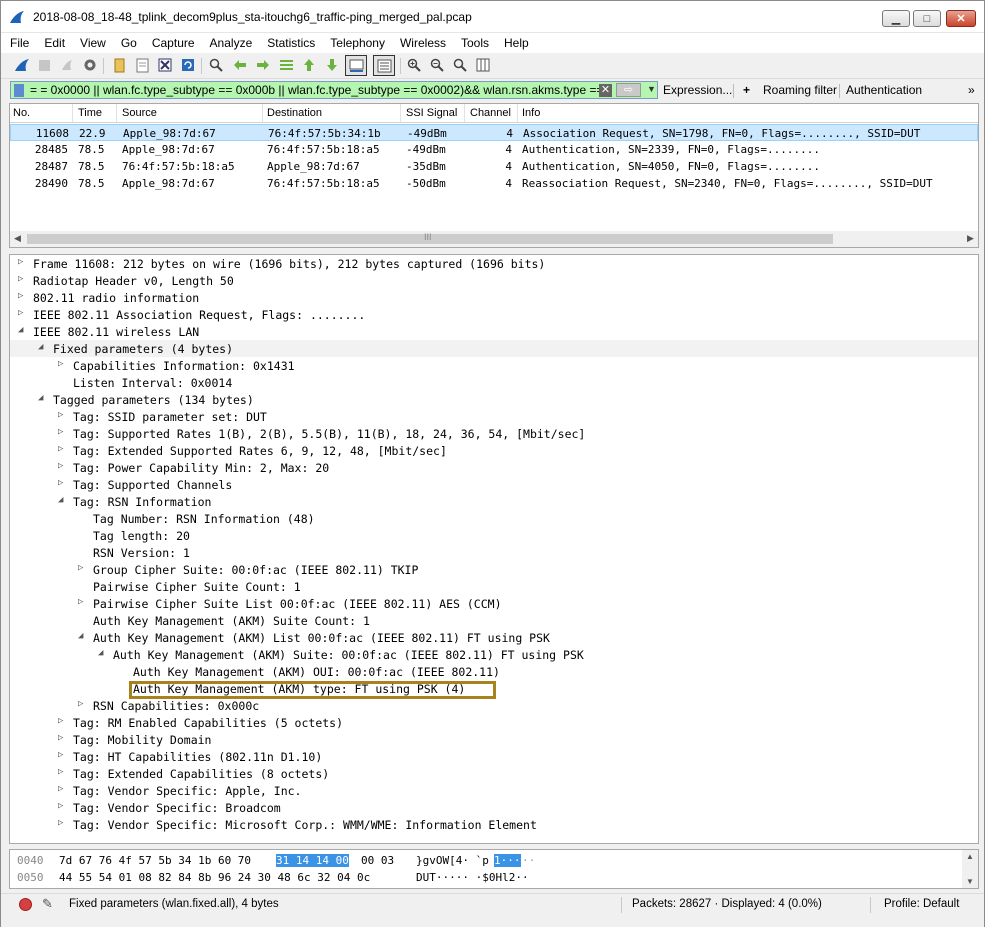 Image resolution: width=985 pixels, height=927 pixels. Describe the element at coordinates (431, 113) in the screenshot. I see `column-header-ssi-signal: SSI Signal` at that location.